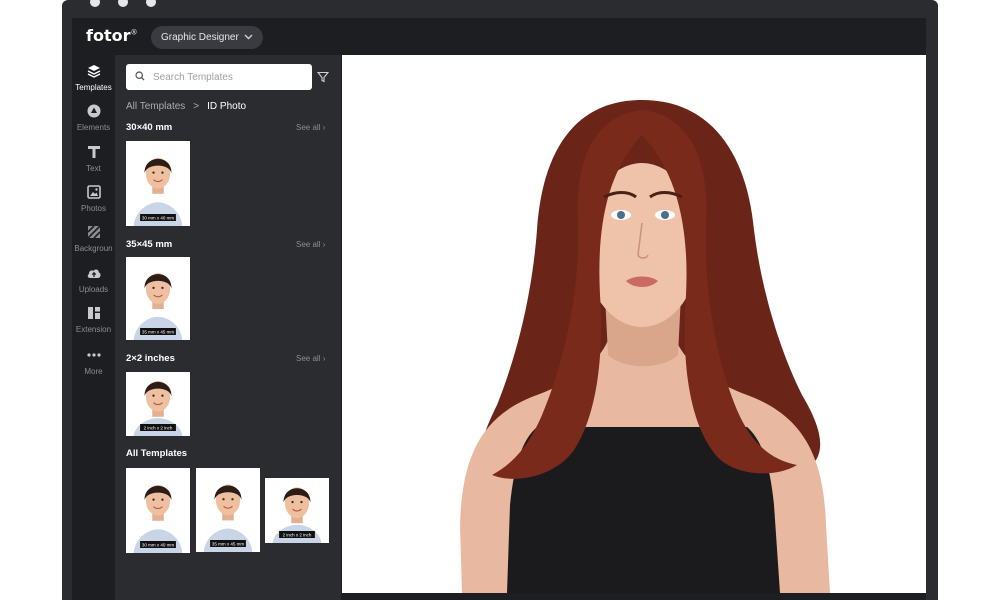  What do you see at coordinates (499, 36) in the screenshot?
I see `top-bar: fotor® Graphic Designer` at bounding box center [499, 36].